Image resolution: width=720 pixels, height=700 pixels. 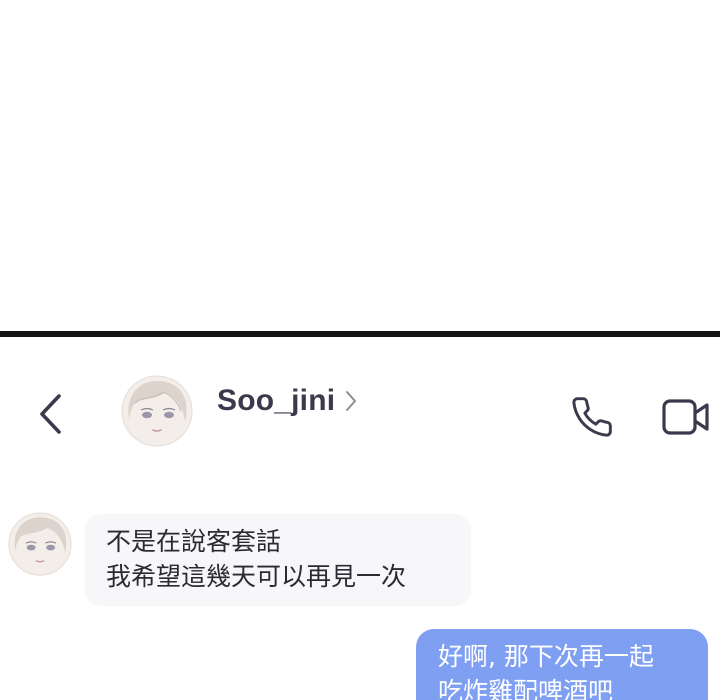 I want to click on phone-icon, so click(x=592, y=417).